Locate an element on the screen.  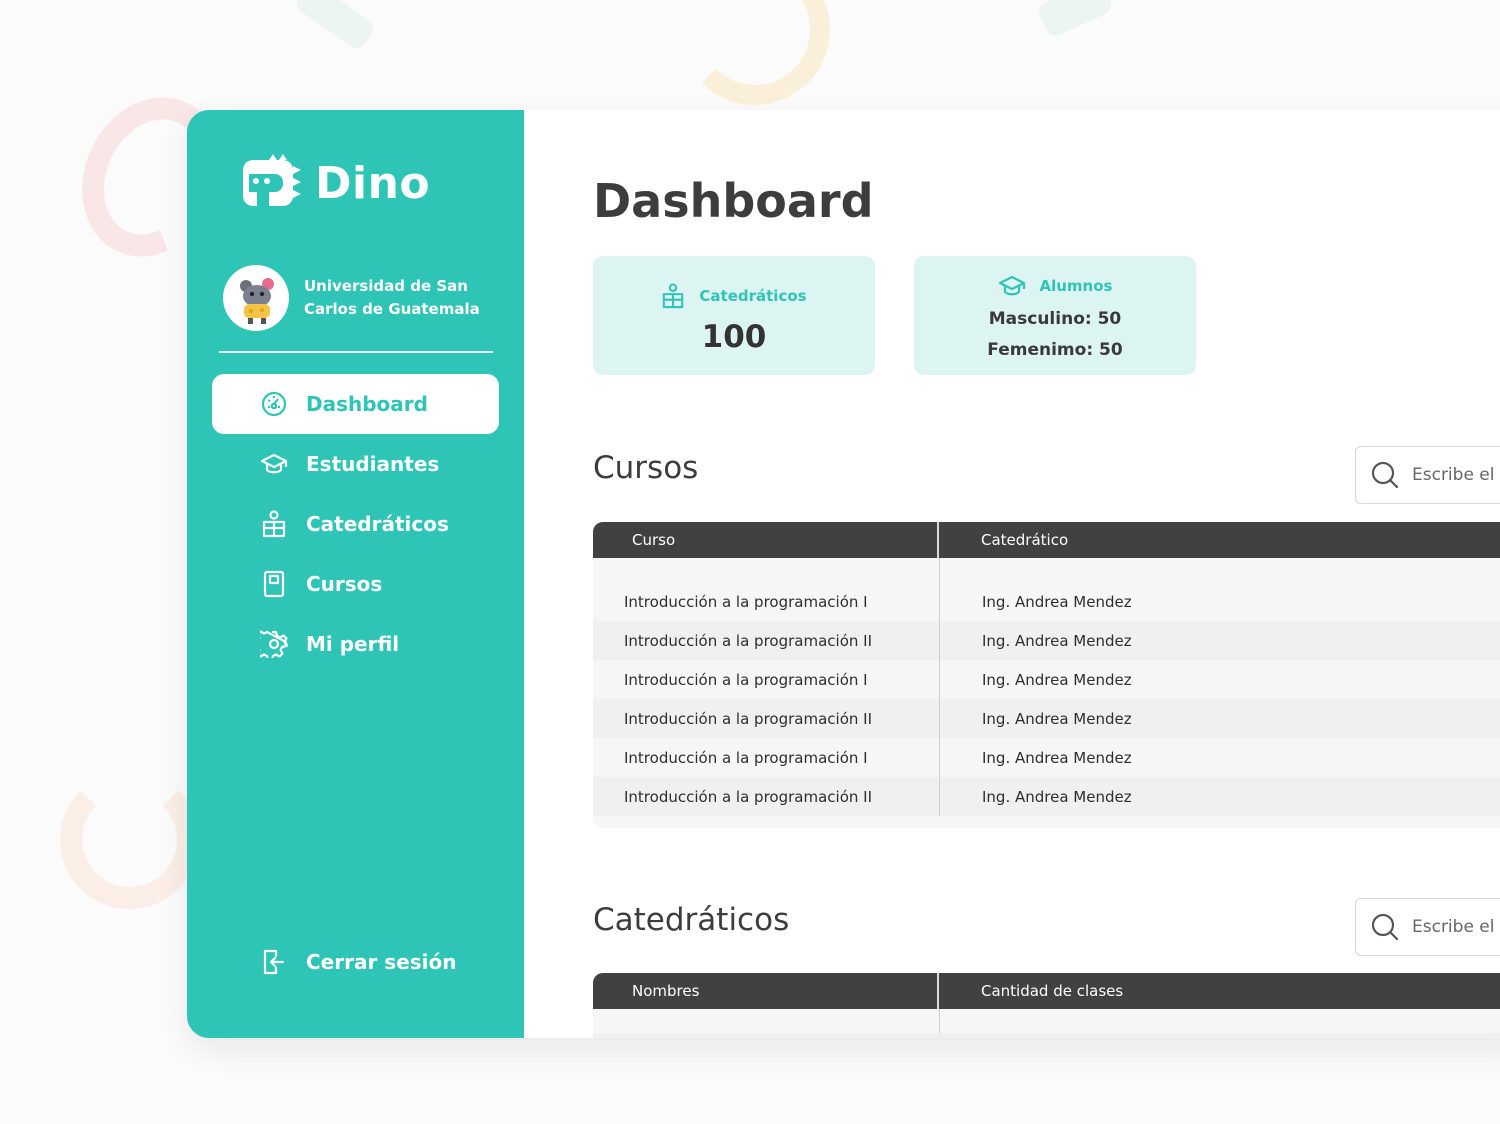
table-header: Curso Catedrático is located at coordinates (1046, 540).